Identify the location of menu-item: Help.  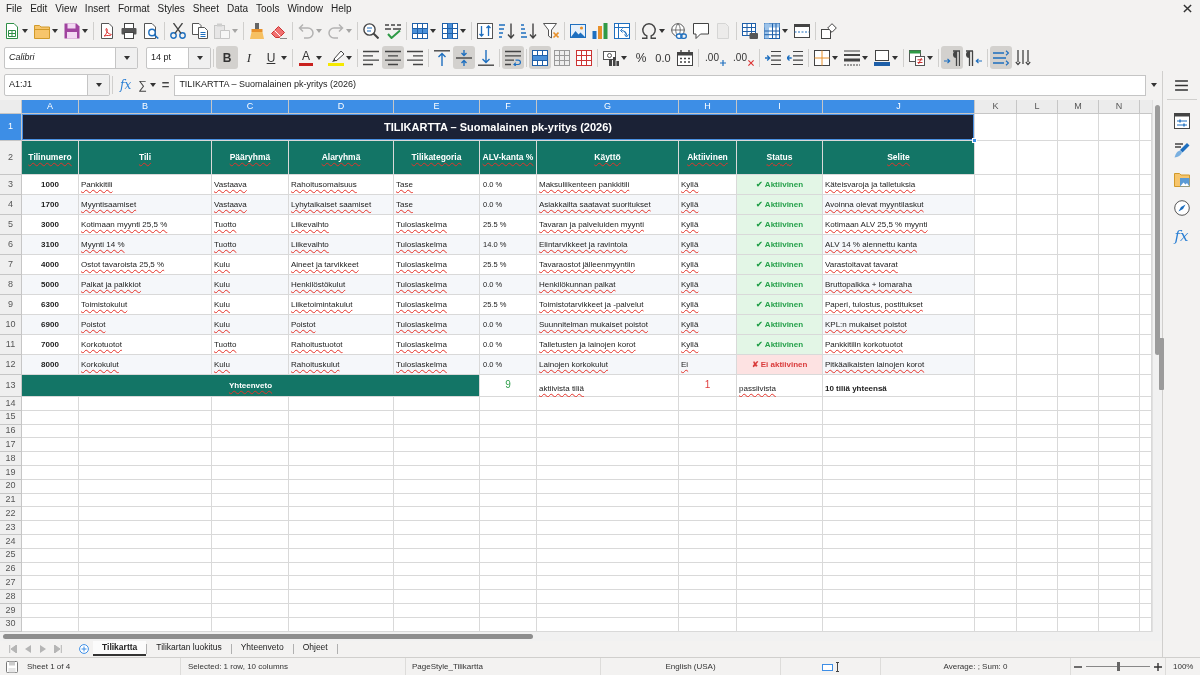
(341, 8).